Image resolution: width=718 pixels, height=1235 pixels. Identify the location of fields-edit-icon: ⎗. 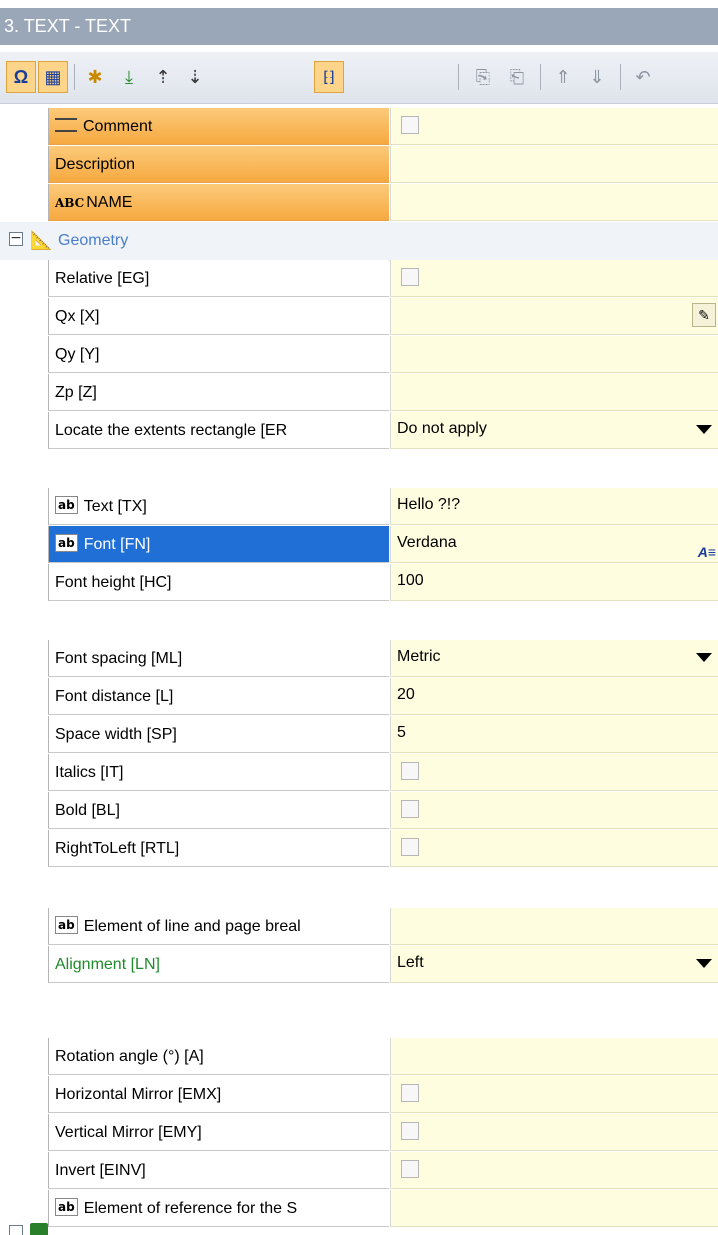
(517, 77).